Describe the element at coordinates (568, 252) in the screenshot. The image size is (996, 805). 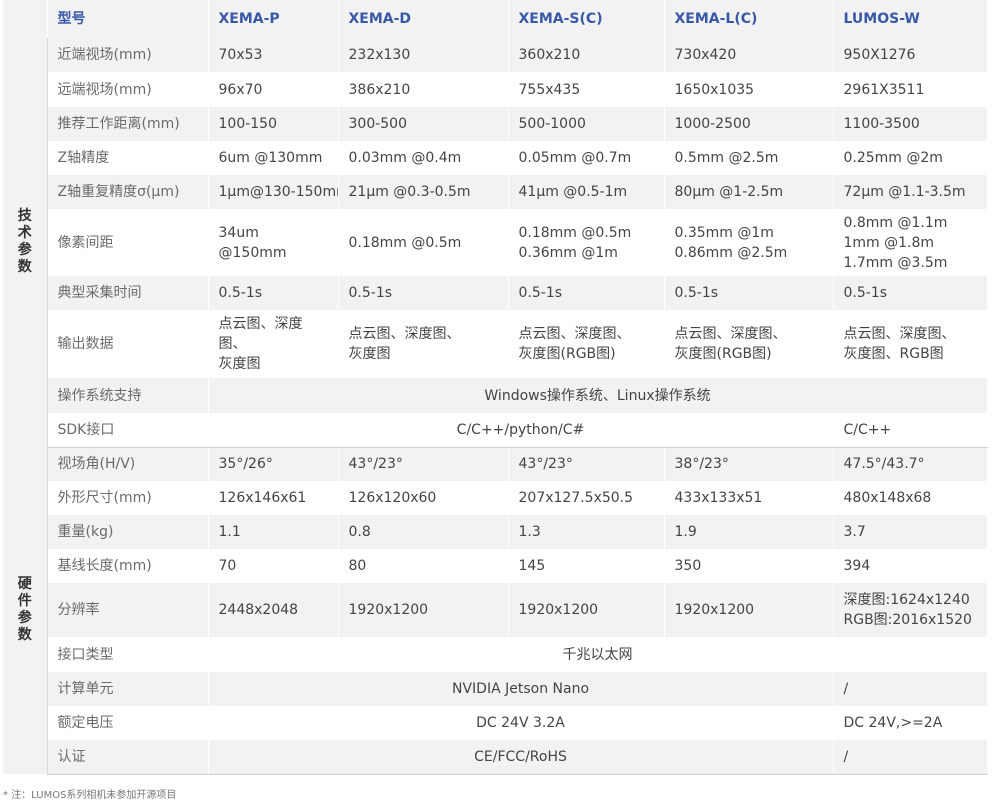
I see `cell-line: 0.36mm @1m` at that location.